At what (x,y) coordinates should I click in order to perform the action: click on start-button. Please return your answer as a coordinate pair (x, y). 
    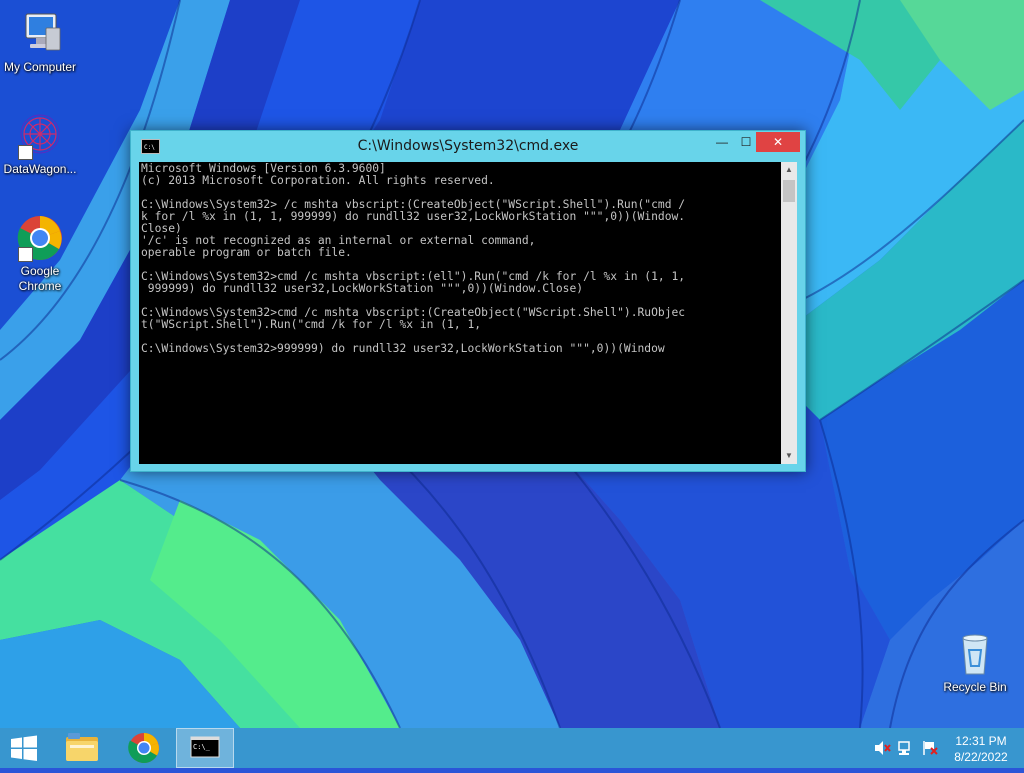
    Looking at the image, I should click on (24, 748).